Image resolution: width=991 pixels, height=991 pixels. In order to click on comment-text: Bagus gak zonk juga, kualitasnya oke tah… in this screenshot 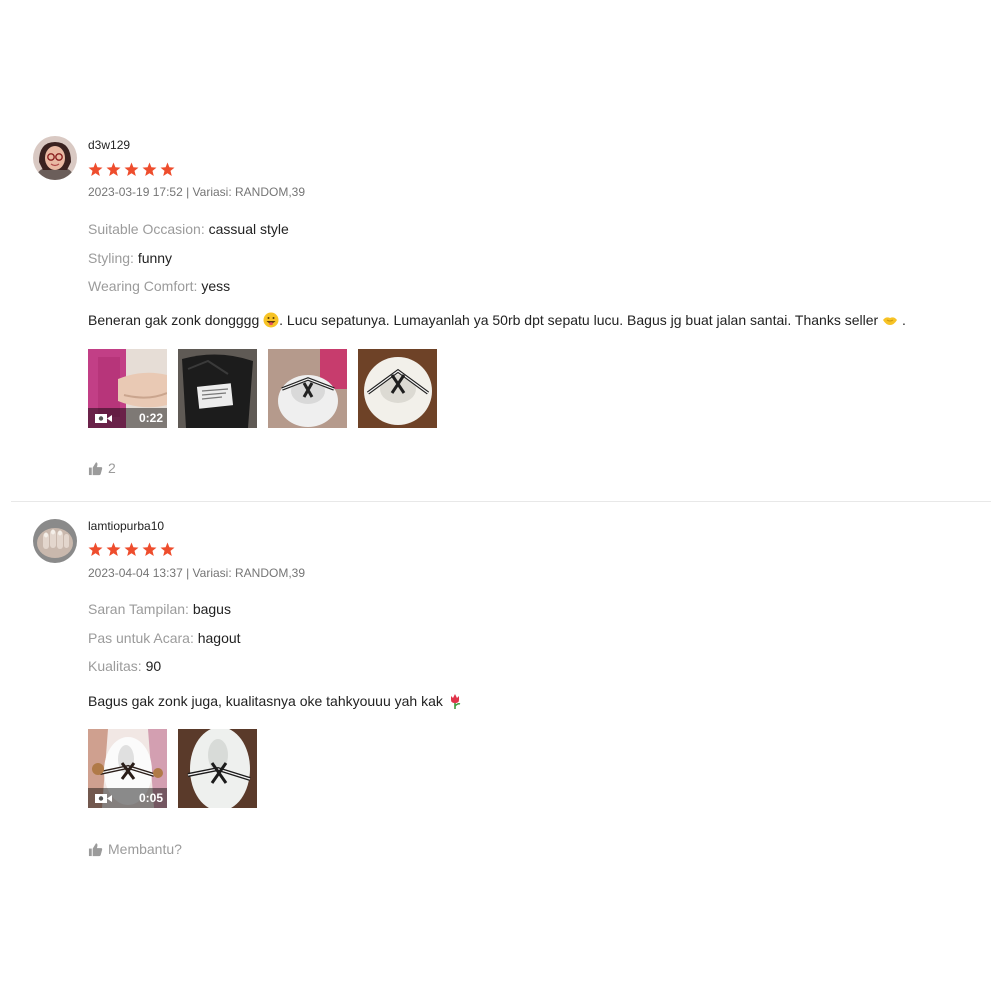, I will do `click(267, 701)`.